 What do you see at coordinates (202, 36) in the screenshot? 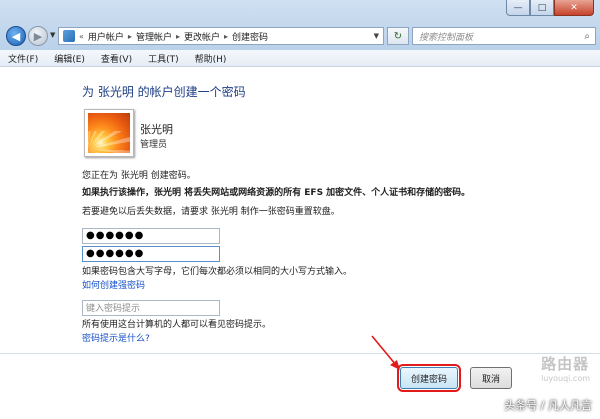
I see `breadcrumb-change-account: 更改帐户` at bounding box center [202, 36].